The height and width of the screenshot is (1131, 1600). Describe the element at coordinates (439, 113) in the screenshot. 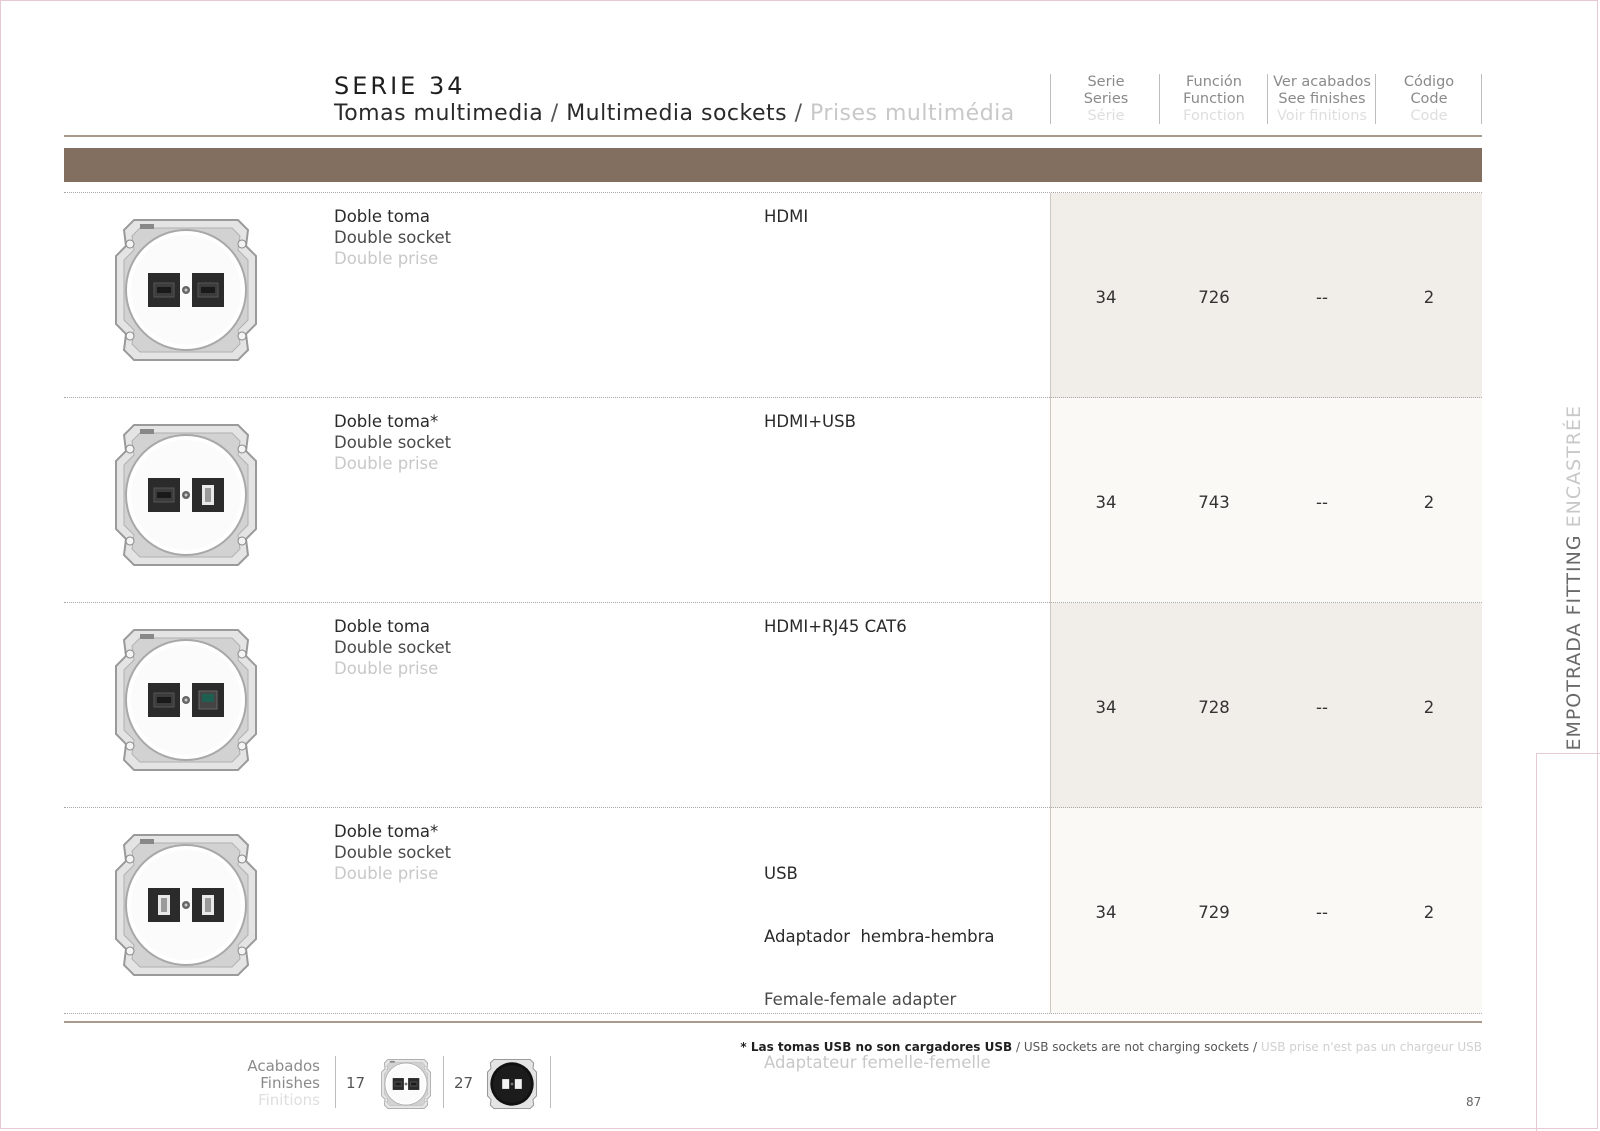

I see `subtitle-es: Tomas multimedia` at that location.